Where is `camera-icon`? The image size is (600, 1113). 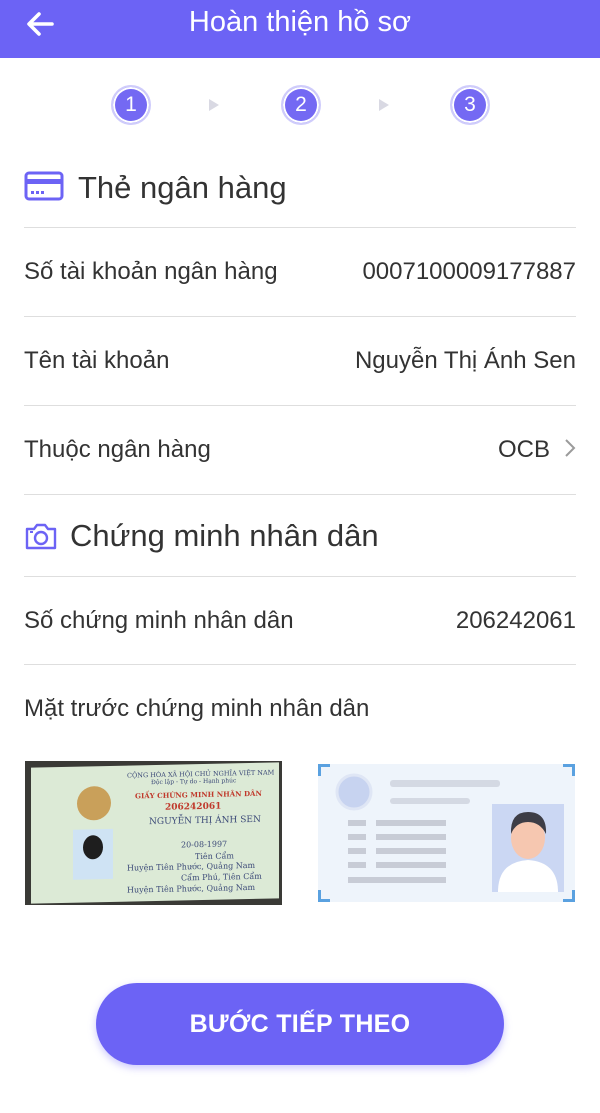 camera-icon is located at coordinates (41, 536).